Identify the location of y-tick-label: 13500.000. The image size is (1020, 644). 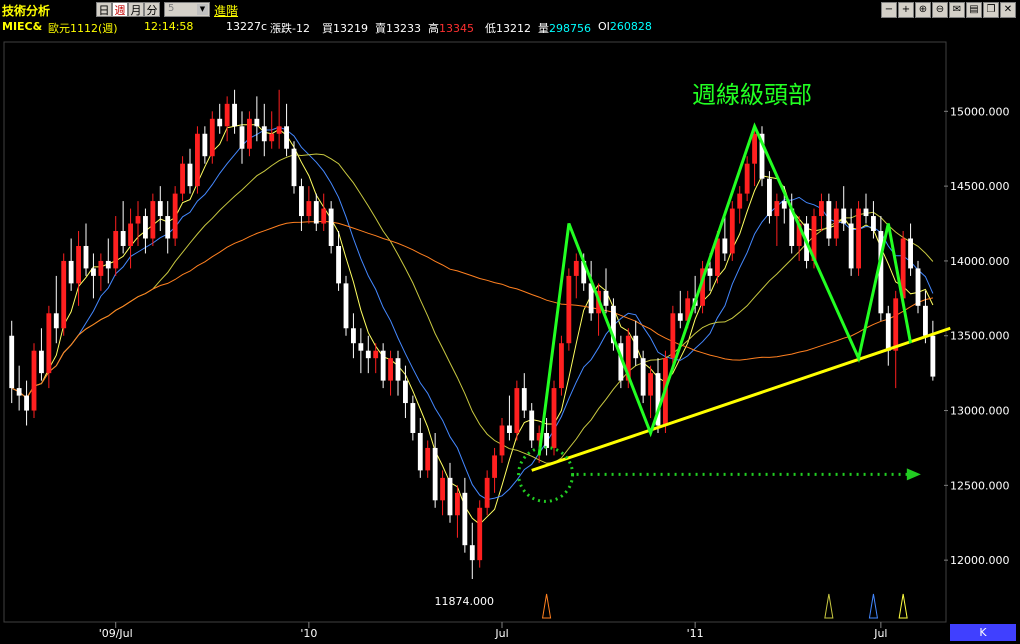
(980, 336).